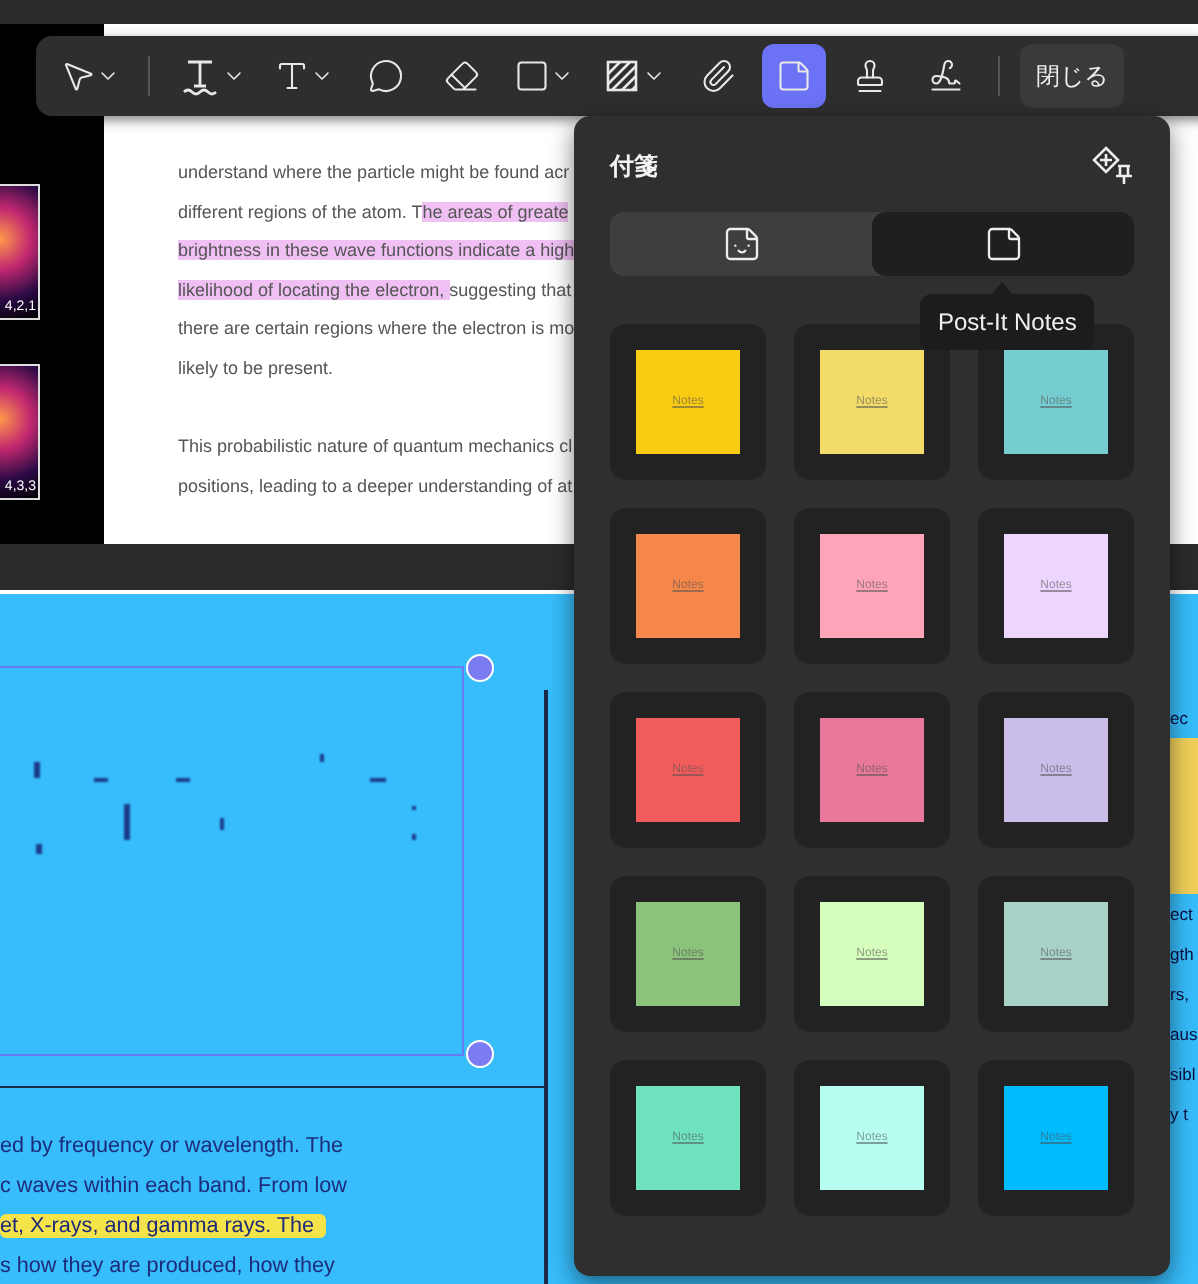  Describe the element at coordinates (1184, 1035) in the screenshot. I see `body-text: aus` at that location.